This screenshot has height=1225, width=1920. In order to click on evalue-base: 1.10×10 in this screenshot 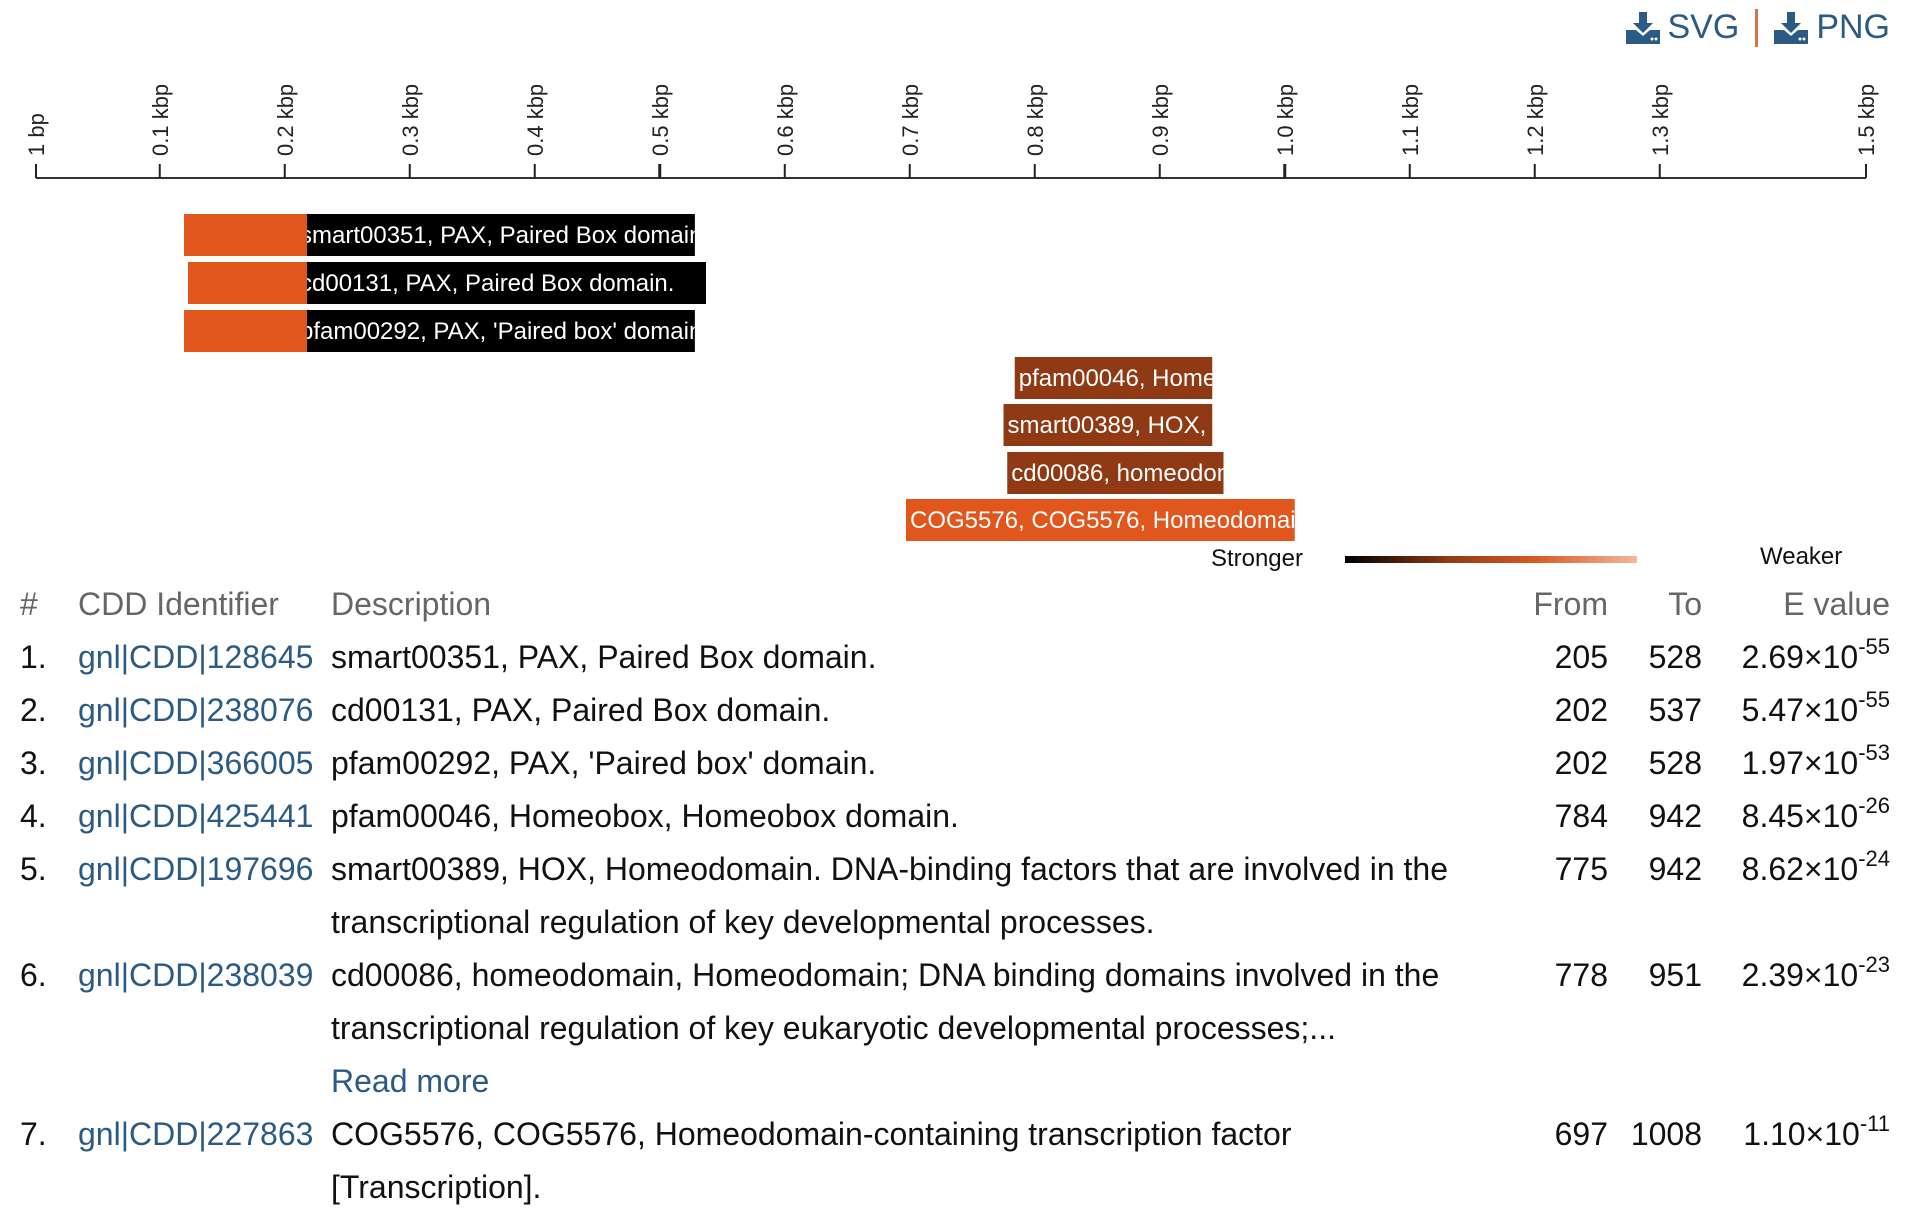, I will do `click(1801, 1134)`.